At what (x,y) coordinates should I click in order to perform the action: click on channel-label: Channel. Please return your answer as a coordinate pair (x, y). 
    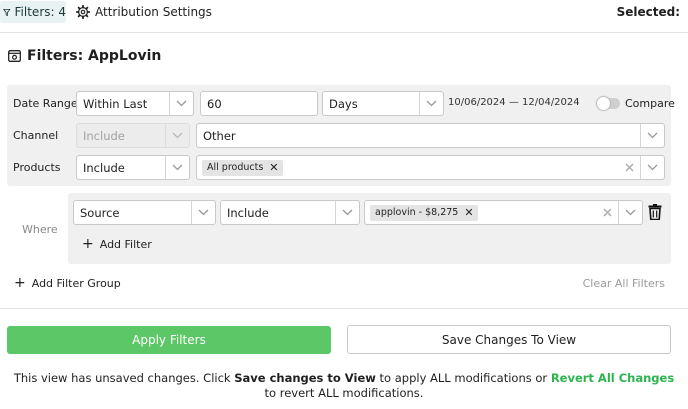
    Looking at the image, I should click on (36, 135).